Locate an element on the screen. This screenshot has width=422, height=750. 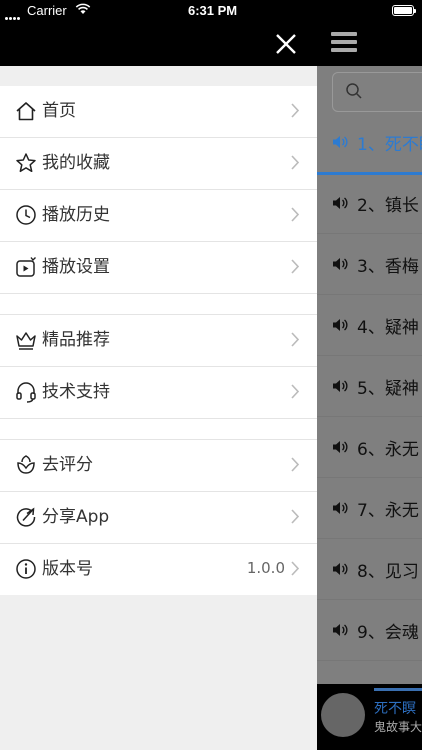
menu-label: 我的收藏 is located at coordinates (76, 163).